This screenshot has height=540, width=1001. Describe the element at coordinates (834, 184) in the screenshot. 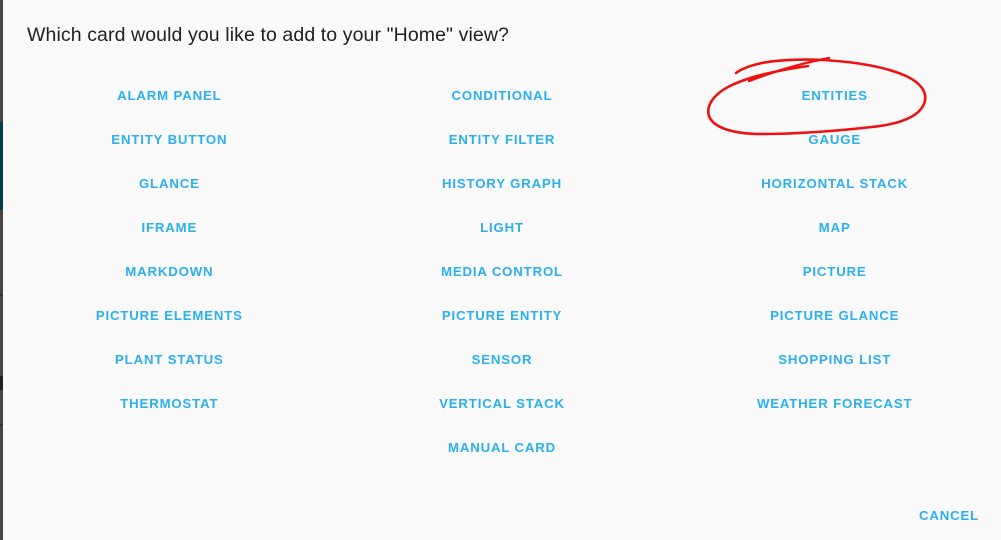

I see `card-option-horizontal-stack: HORIZONTAL STACK` at that location.